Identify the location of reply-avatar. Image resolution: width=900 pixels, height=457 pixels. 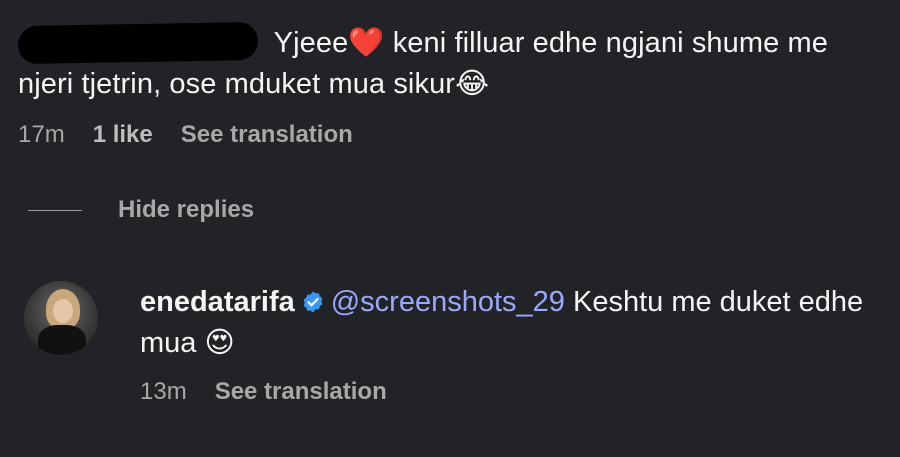
(61, 318).